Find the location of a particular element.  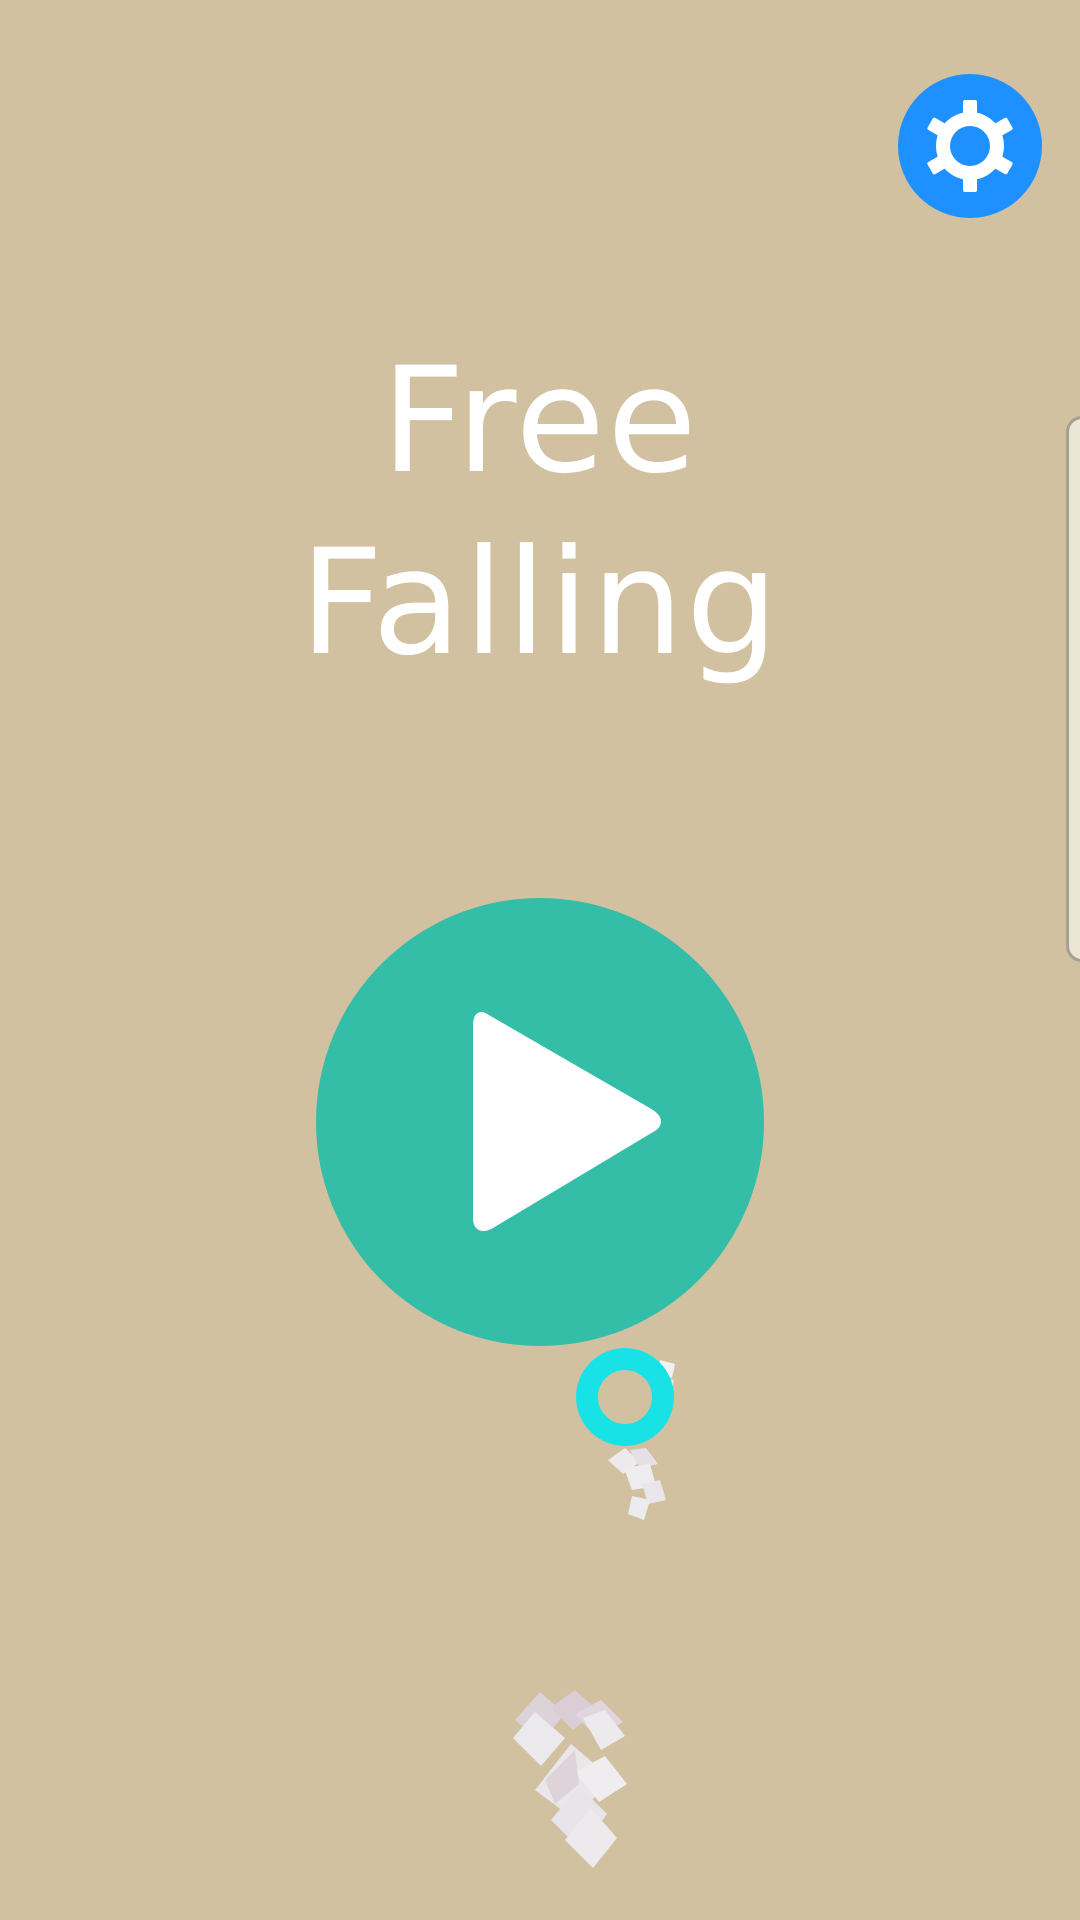

settings-button is located at coordinates (970, 146).